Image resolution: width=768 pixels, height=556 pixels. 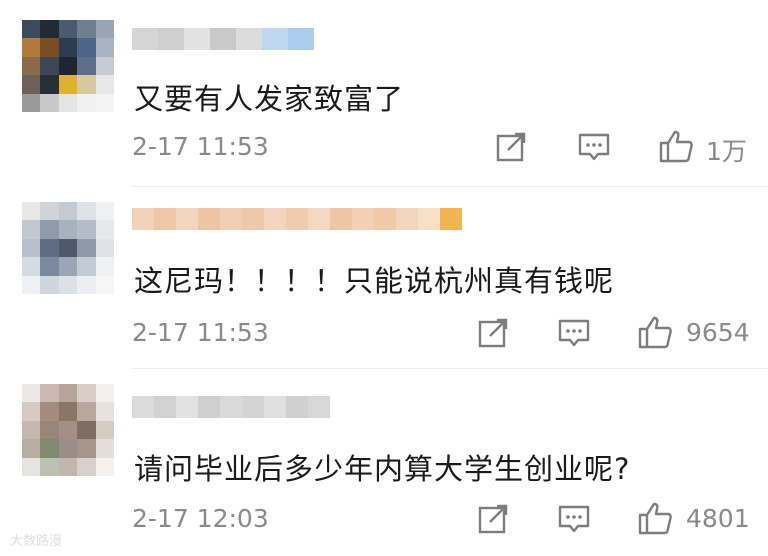 What do you see at coordinates (200, 332) in the screenshot?
I see `comment-time: 2-17 11:53` at bounding box center [200, 332].